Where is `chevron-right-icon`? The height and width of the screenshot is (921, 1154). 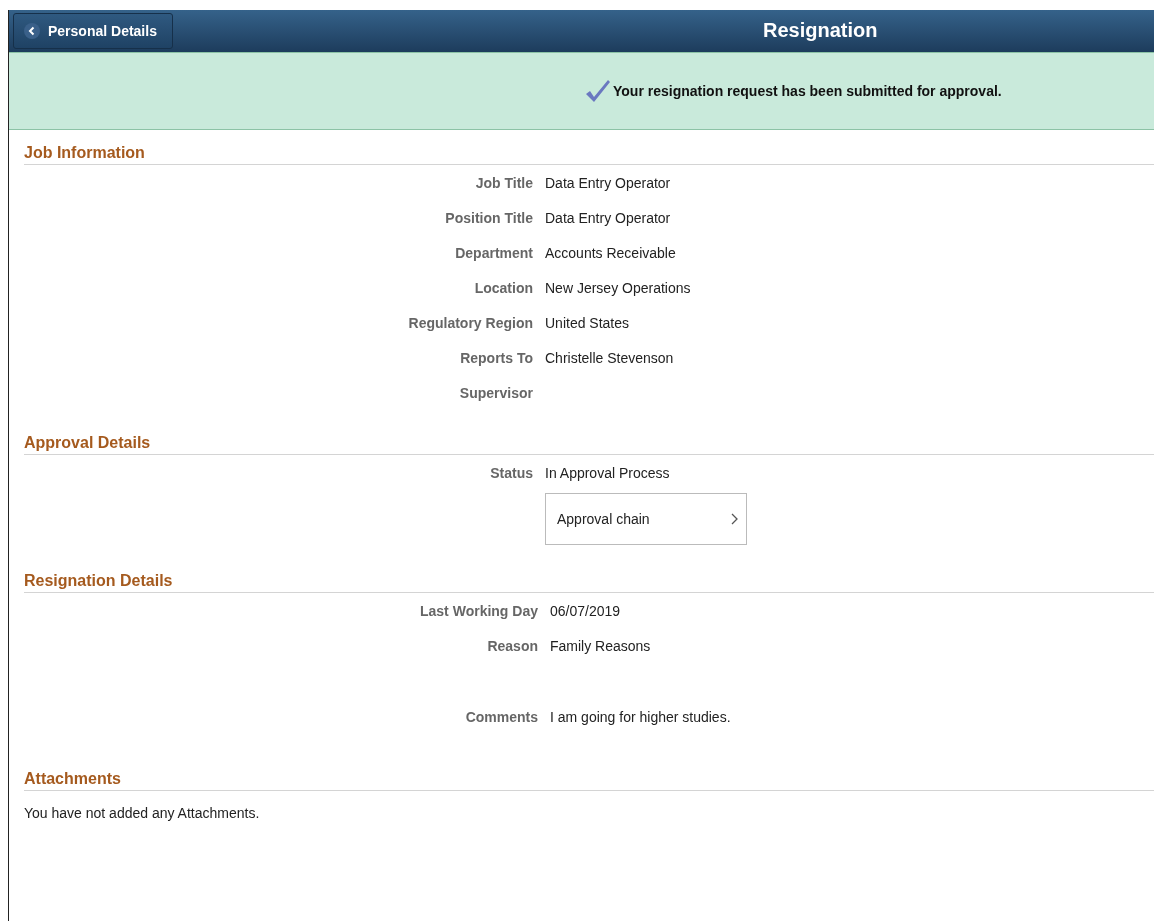 chevron-right-icon is located at coordinates (734, 519).